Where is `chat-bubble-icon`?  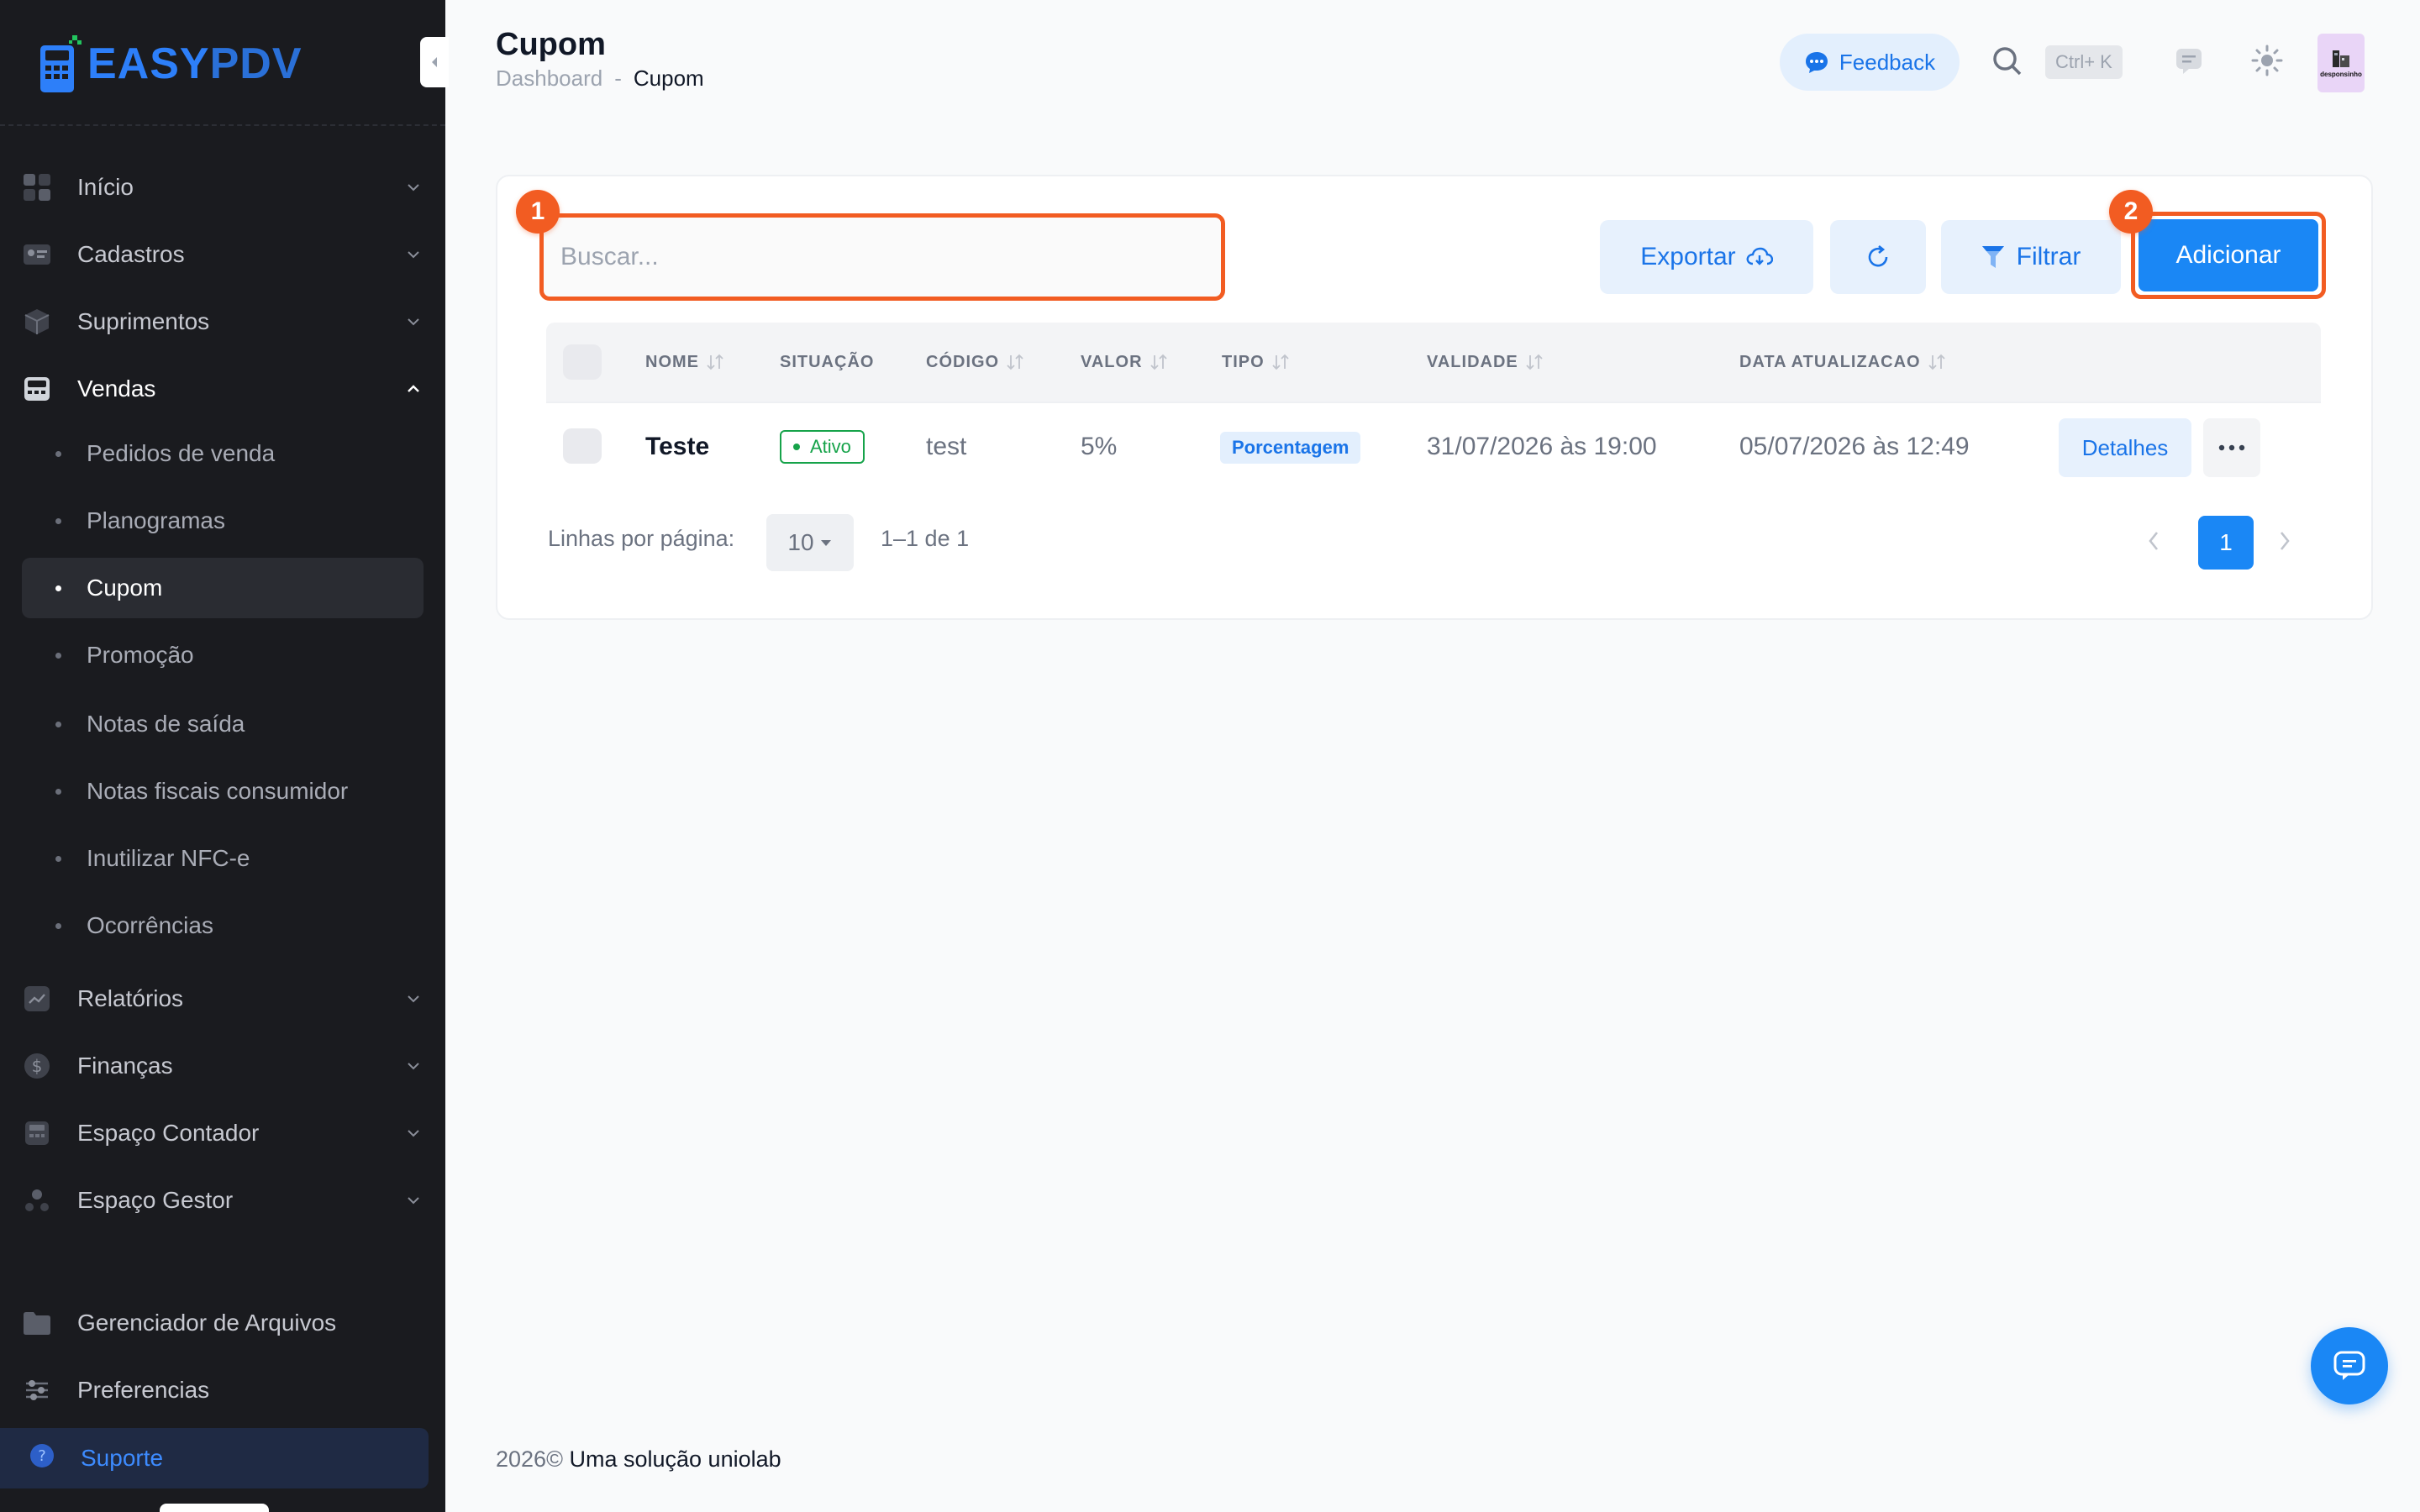 chat-bubble-icon is located at coordinates (1816, 62).